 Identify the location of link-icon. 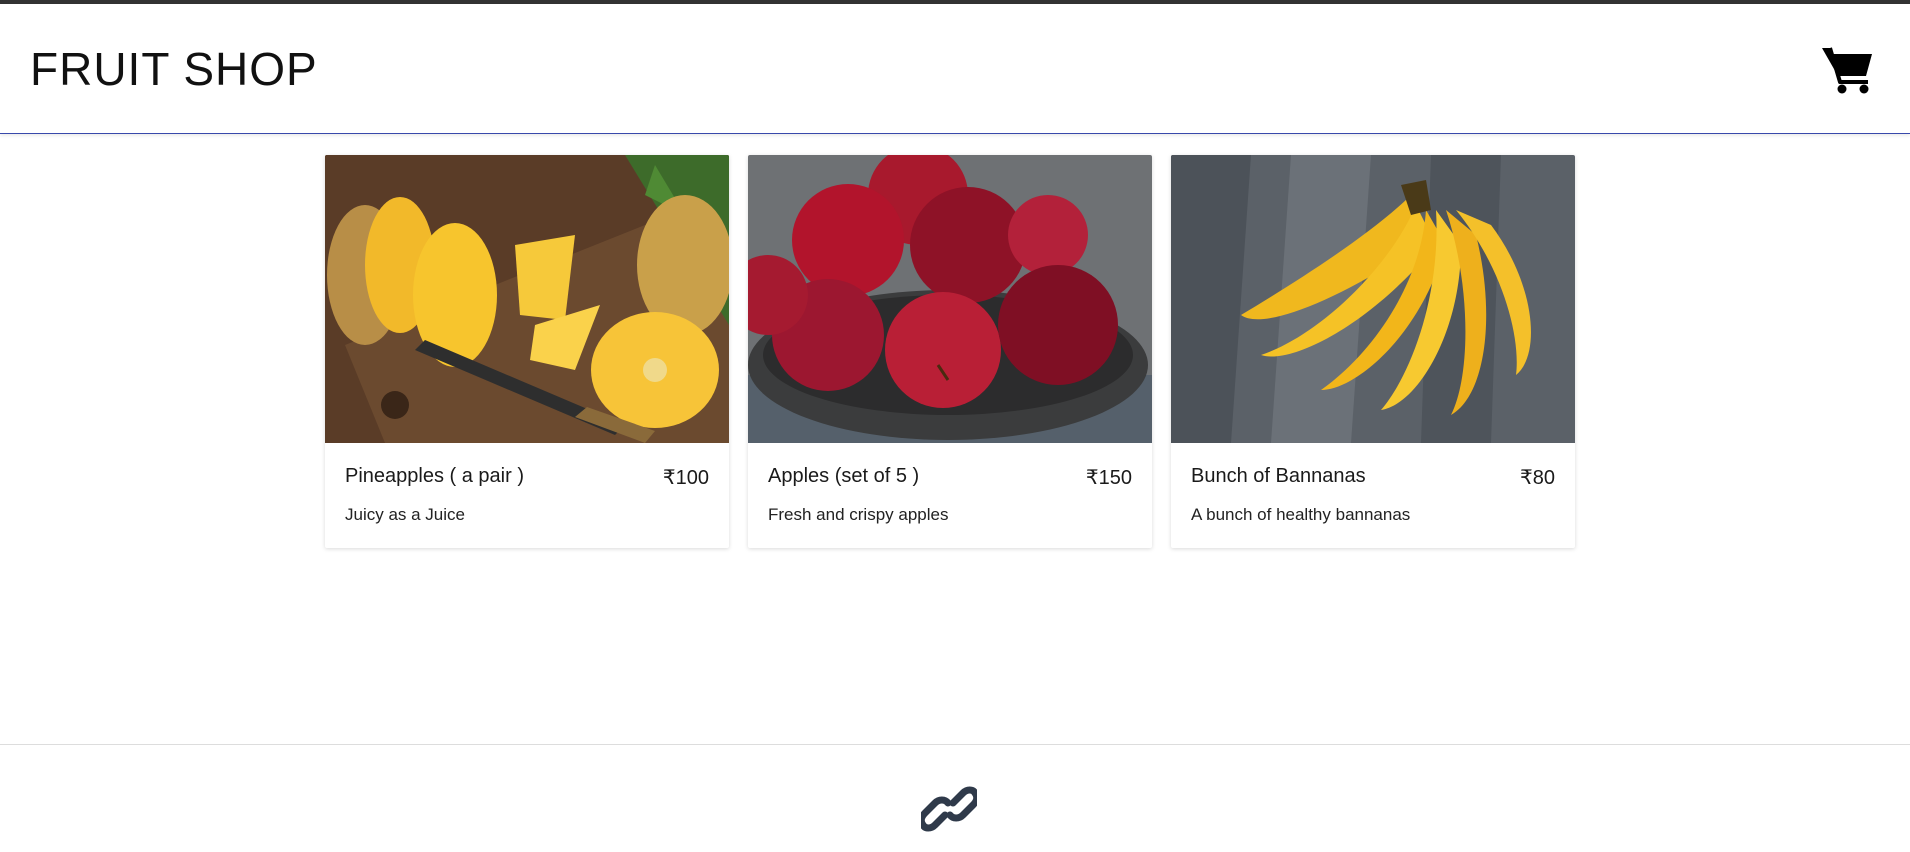
(949, 809).